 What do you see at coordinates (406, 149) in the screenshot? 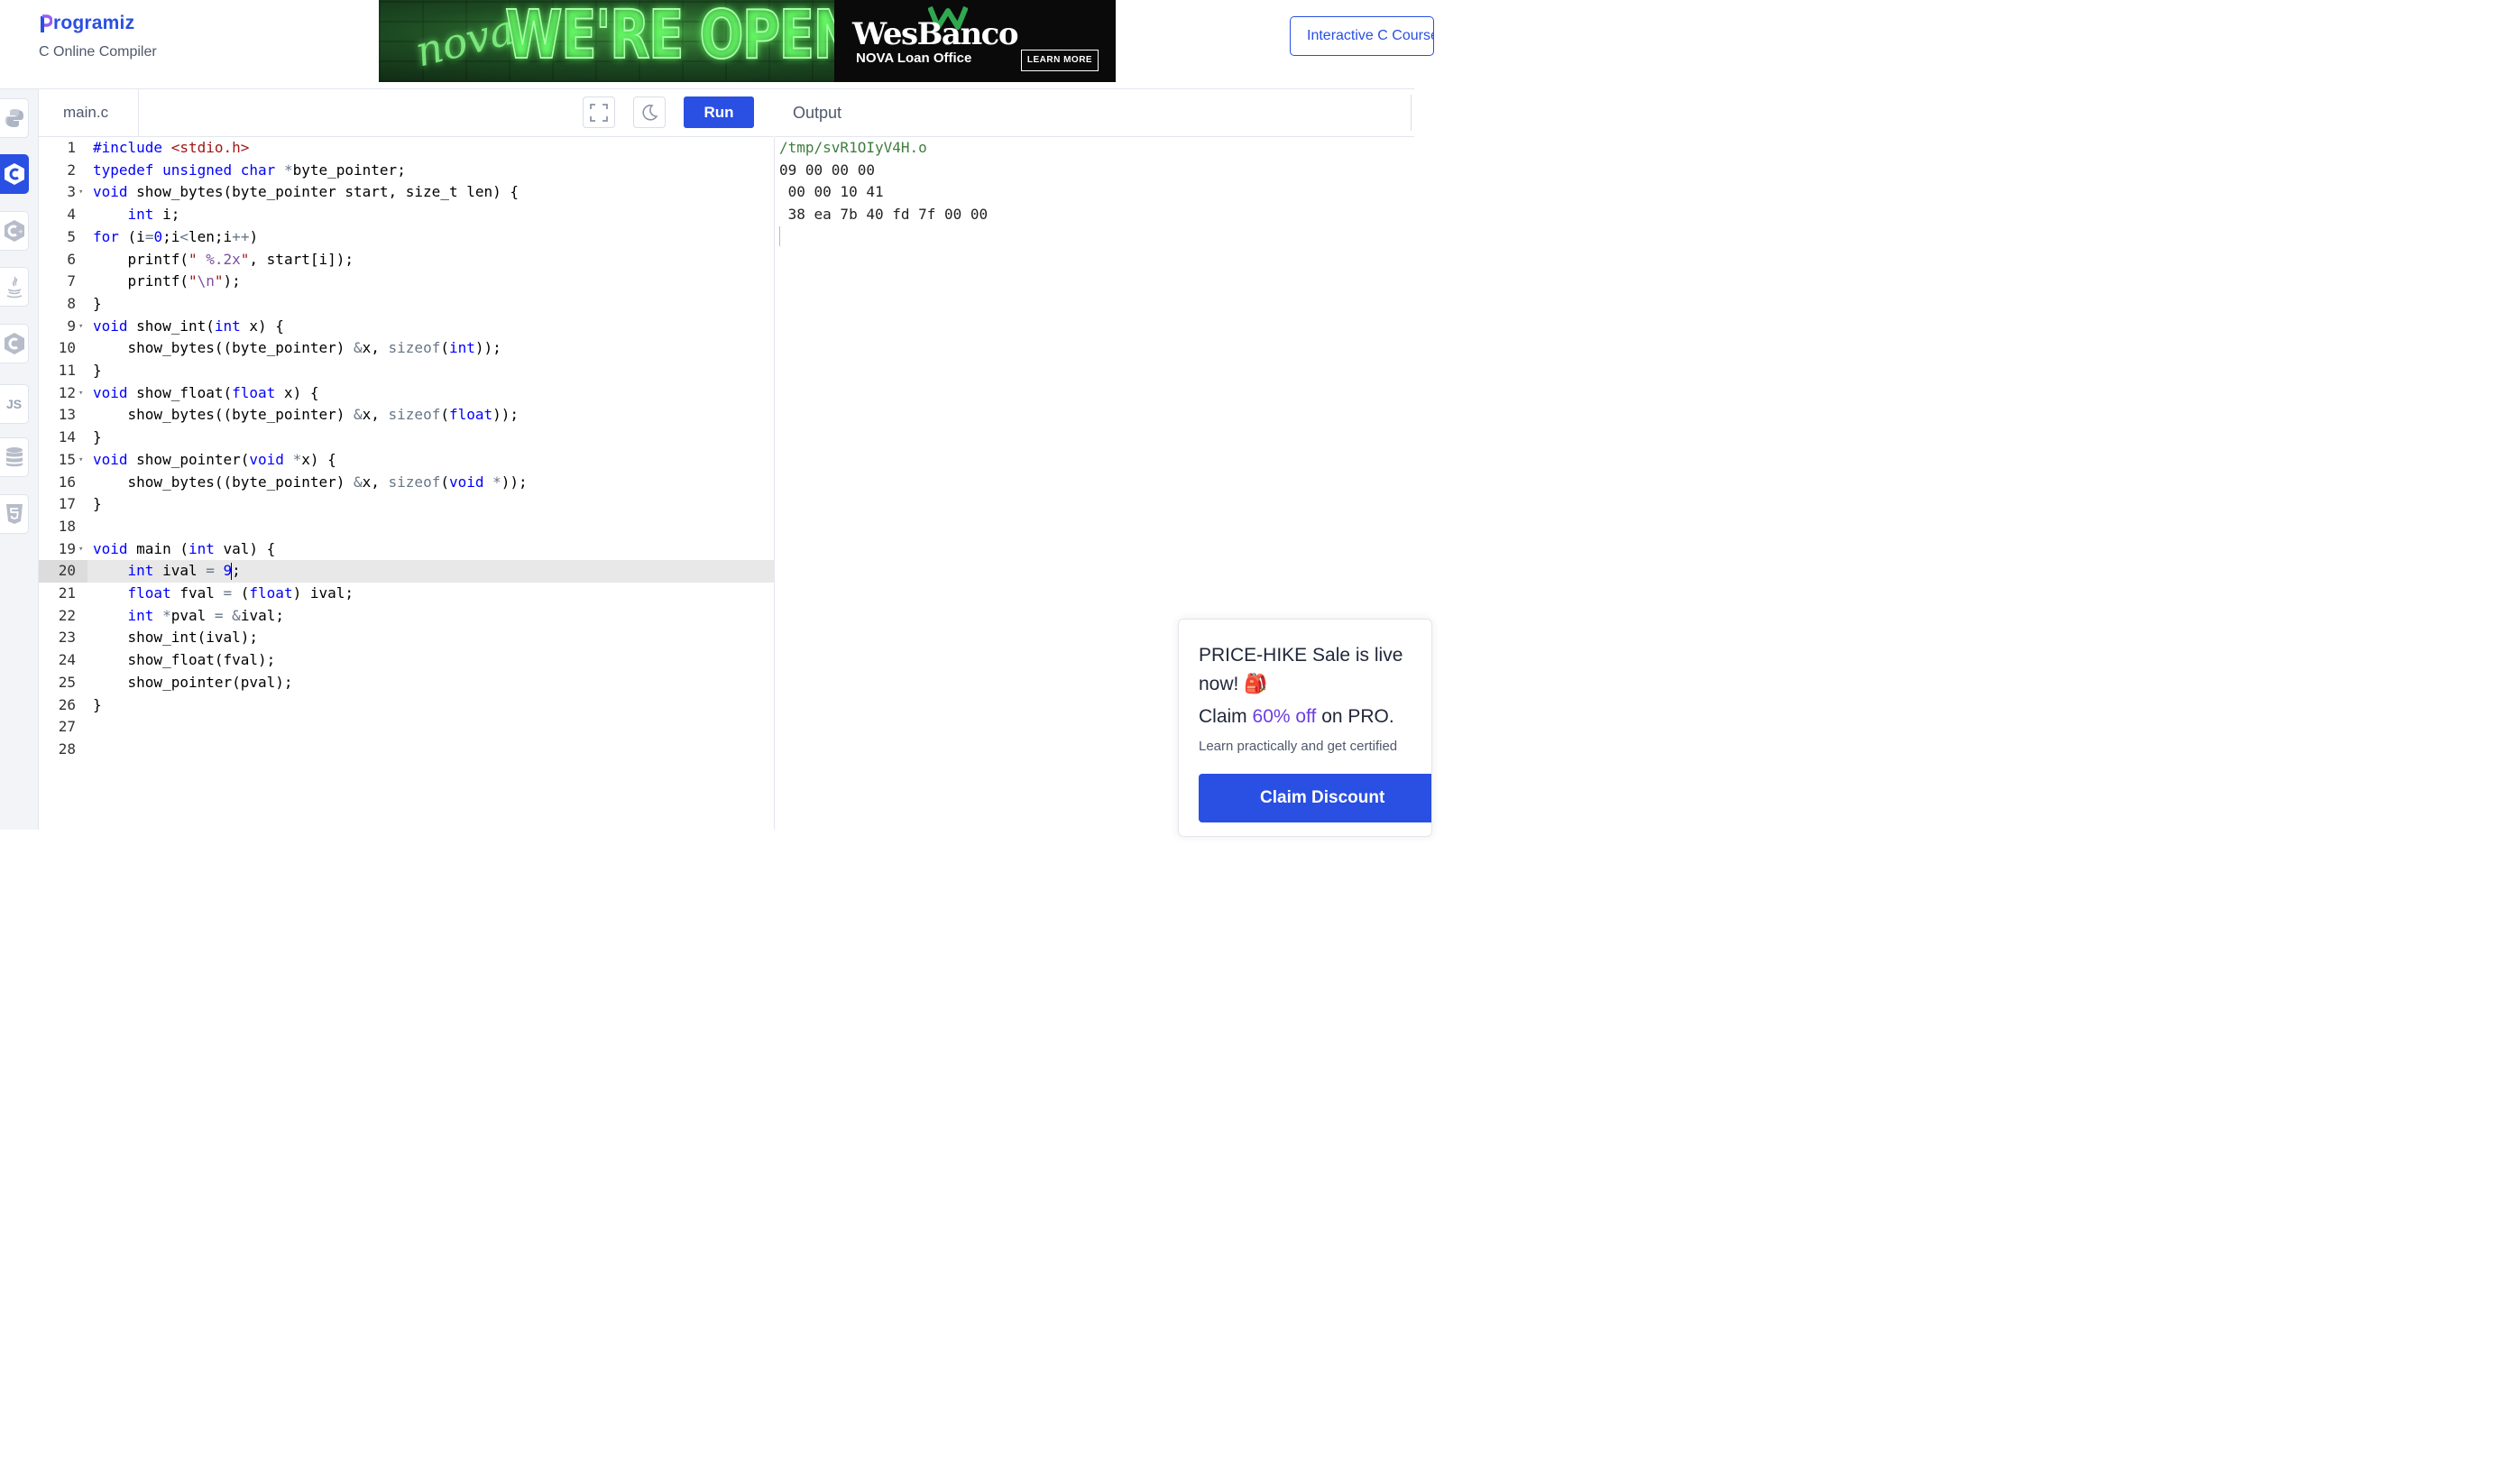
I see `code-line: 1 #include <stdio.h>` at bounding box center [406, 149].